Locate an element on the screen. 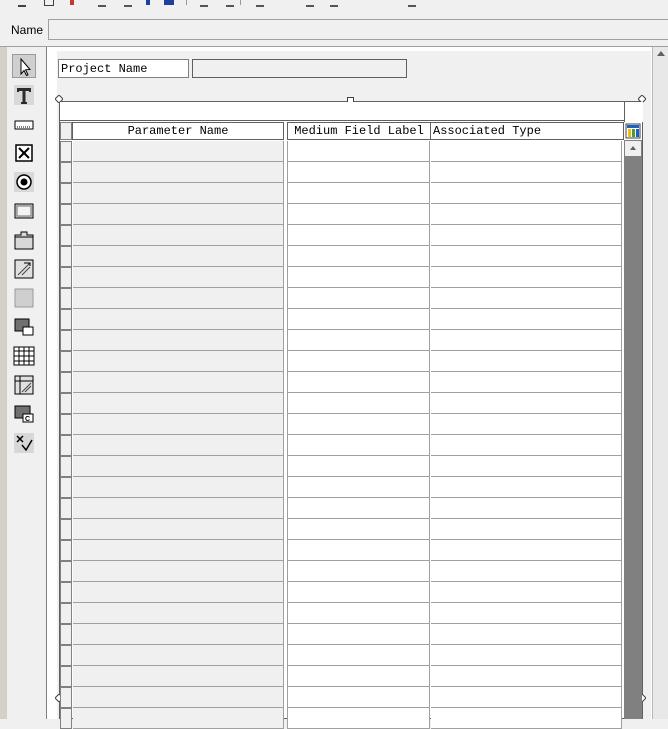 This screenshot has height=729, width=668. text-tool is located at coordinates (24, 95).